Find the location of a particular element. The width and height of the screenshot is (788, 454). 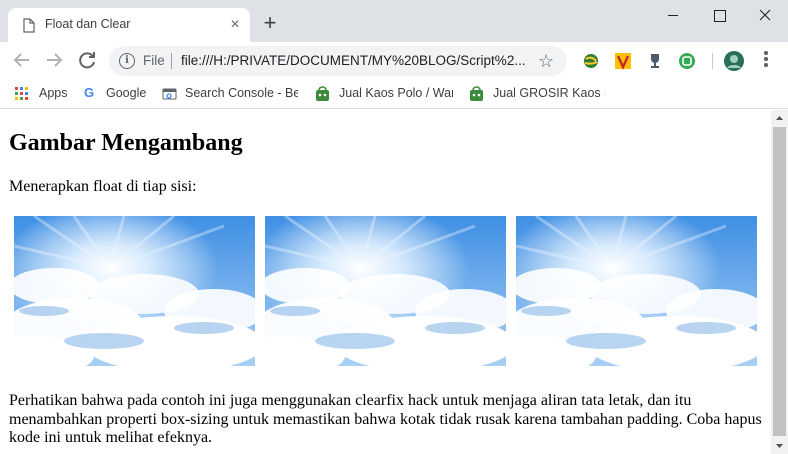

scroll-up-arrow-icon is located at coordinates (779, 118).